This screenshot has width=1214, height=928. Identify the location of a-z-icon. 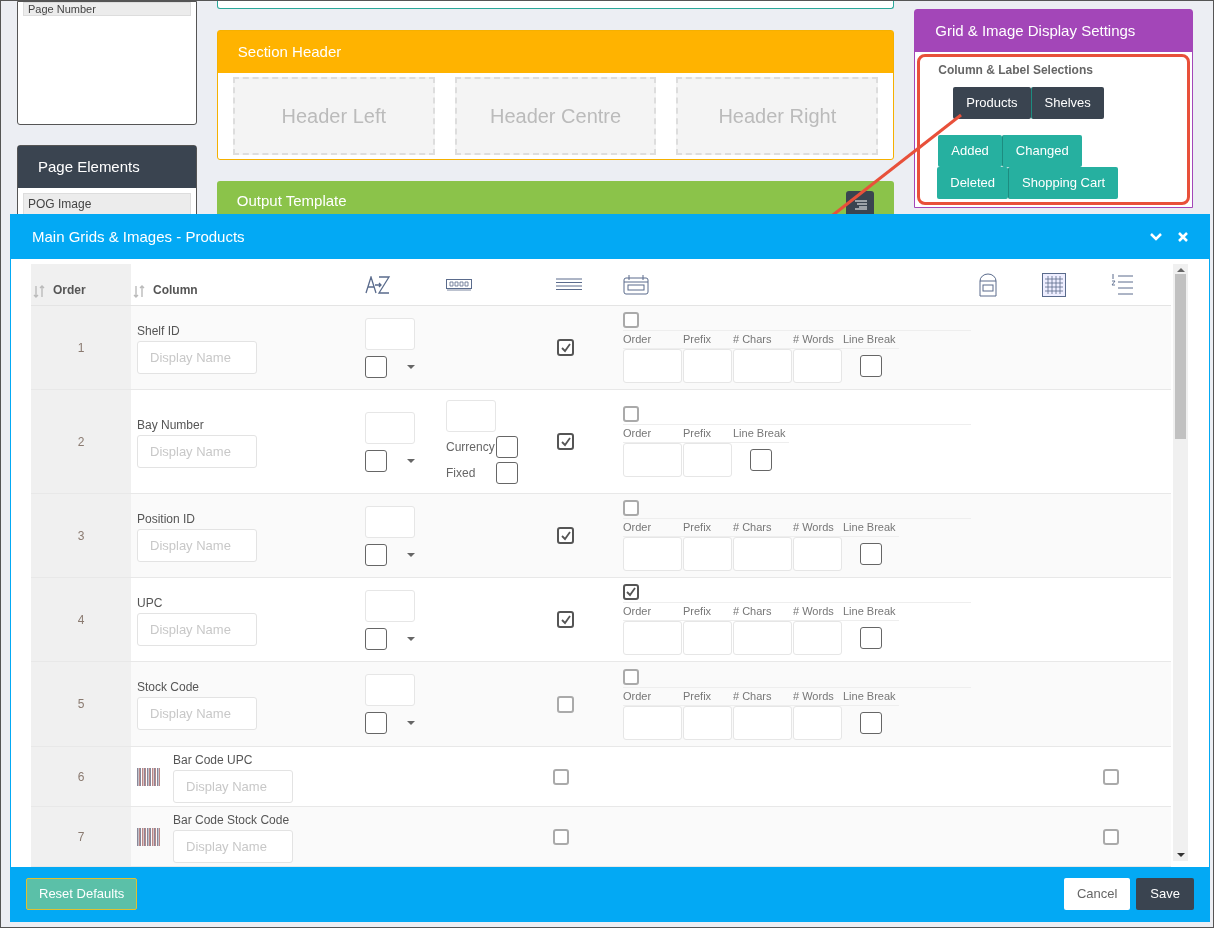
(378, 284).